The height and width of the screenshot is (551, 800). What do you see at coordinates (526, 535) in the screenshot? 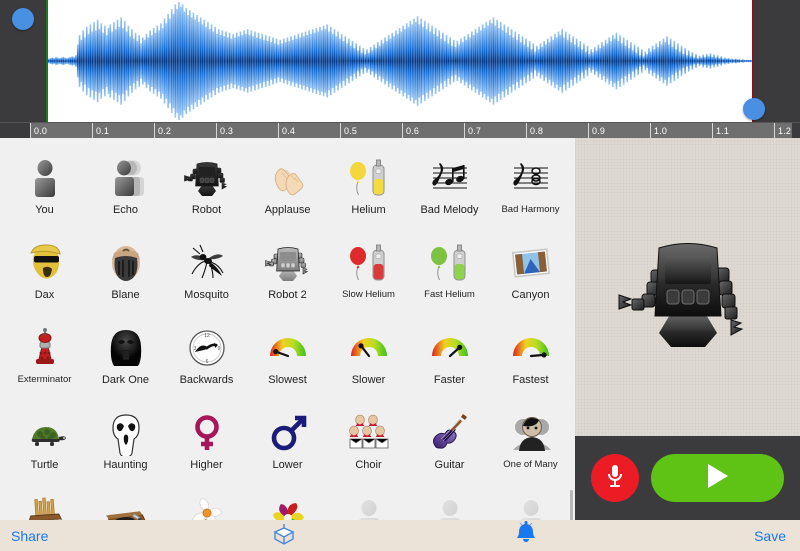
I see `bell-icon` at bounding box center [526, 535].